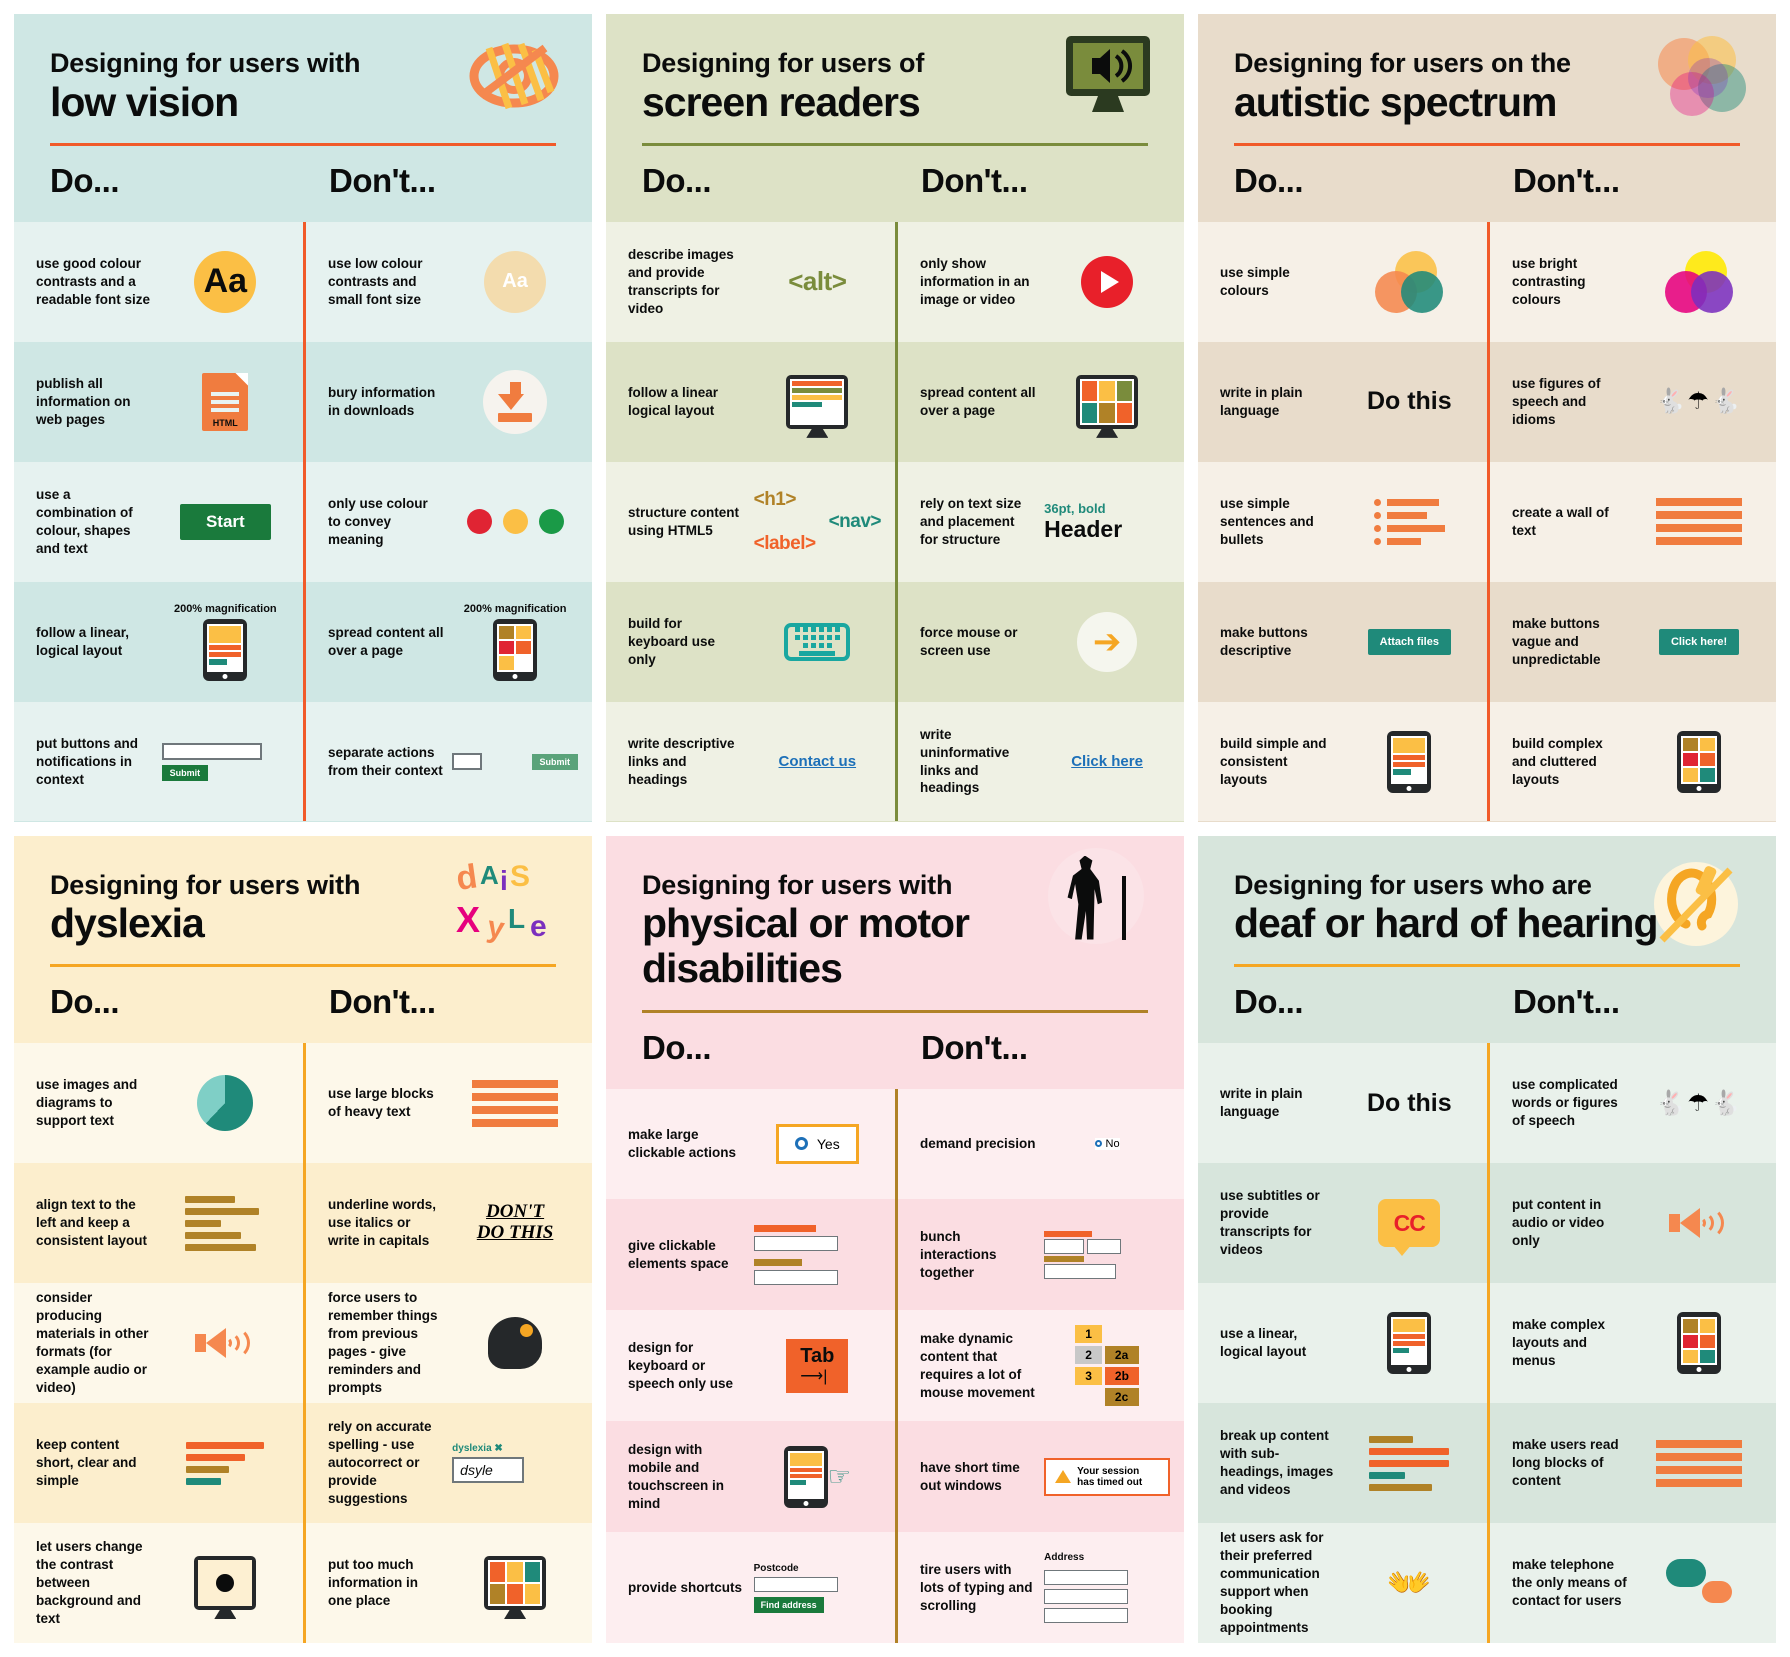 Image resolution: width=1790 pixels, height=1657 pixels. Describe the element at coordinates (225, 649) in the screenshot. I see `tablet-linear-icon` at that location.